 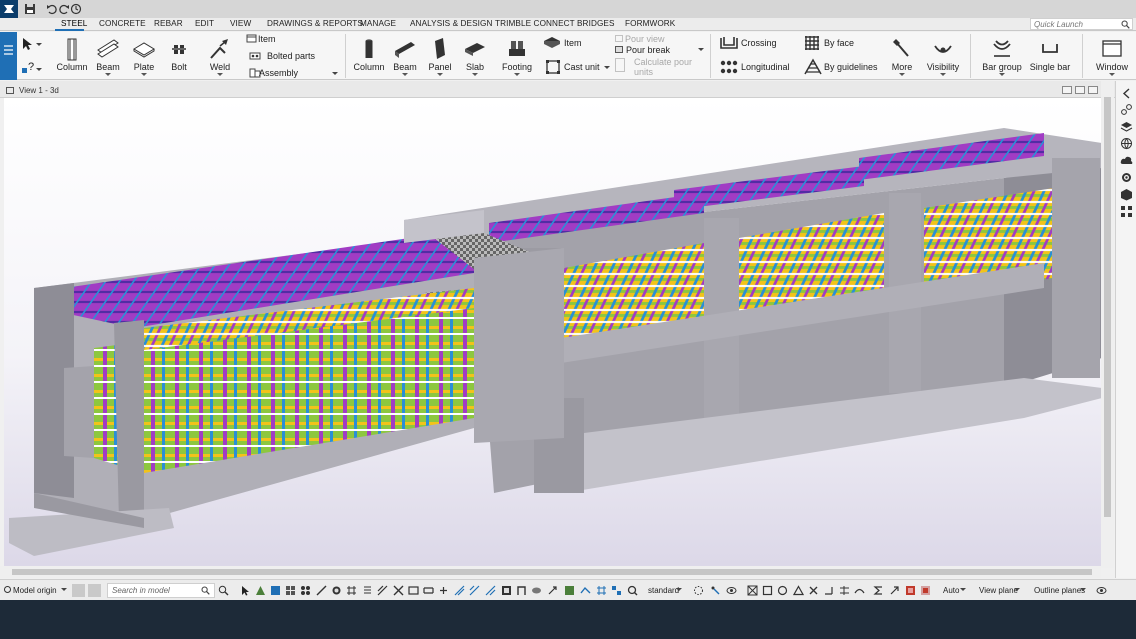 I want to click on steel-plate-button: Plate, so click(x=144, y=56).